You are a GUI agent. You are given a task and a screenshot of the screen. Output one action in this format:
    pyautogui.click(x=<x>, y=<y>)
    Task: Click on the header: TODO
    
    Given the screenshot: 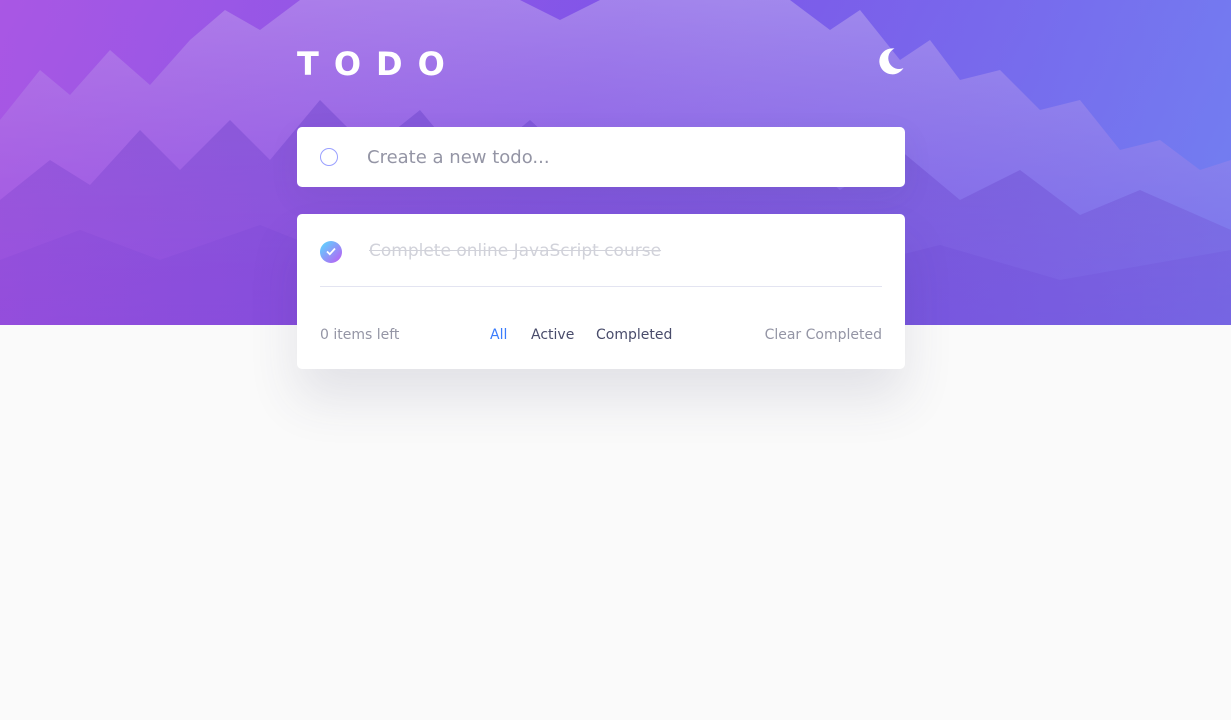 What is the action you would take?
    pyautogui.click(x=601, y=64)
    